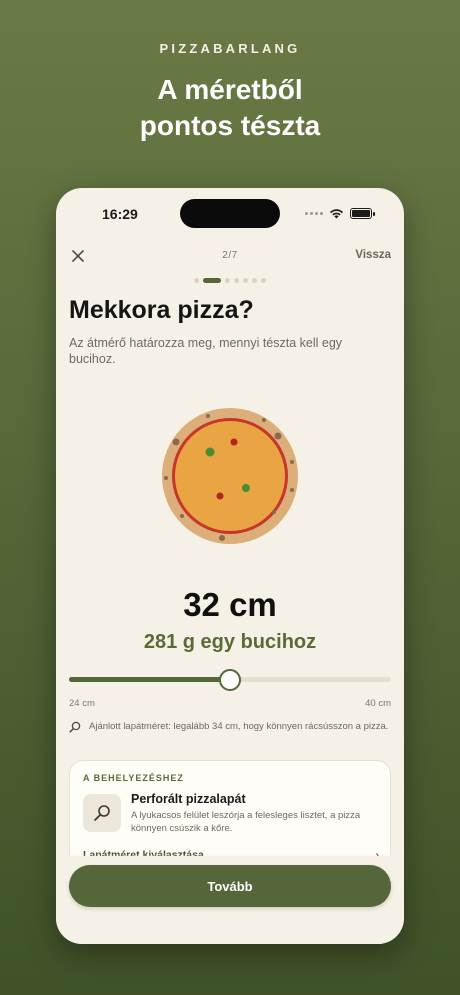  Describe the element at coordinates (212, 280) in the screenshot. I see `progress-dot-active` at that location.